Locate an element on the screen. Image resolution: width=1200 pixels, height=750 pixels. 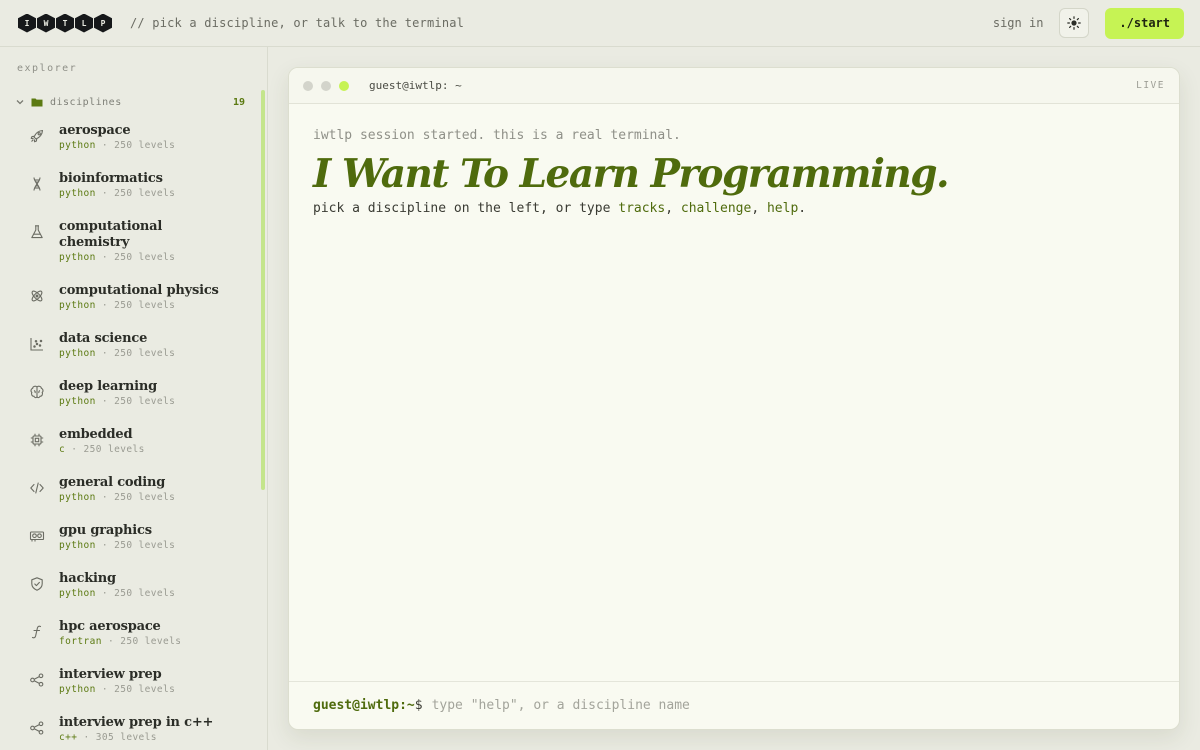
command-challenge: challenge is located at coordinates (716, 208).